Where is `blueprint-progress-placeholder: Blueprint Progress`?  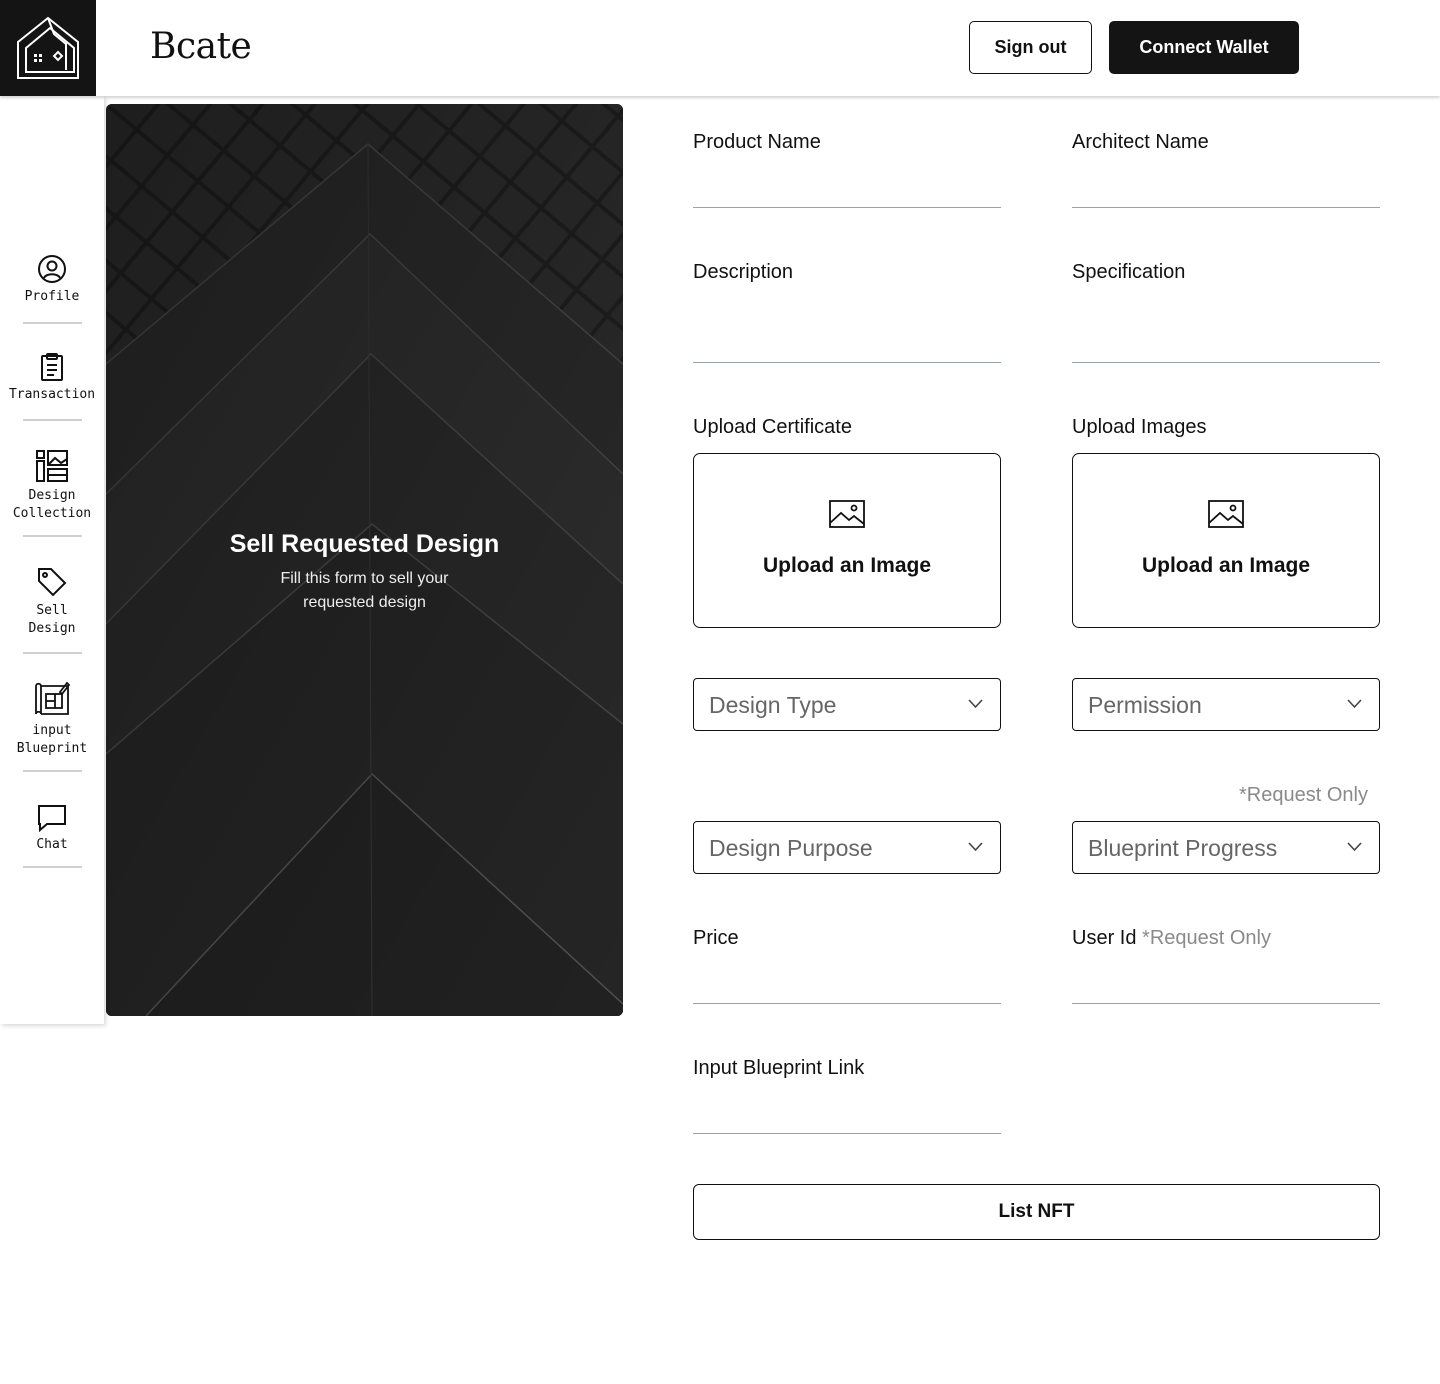 blueprint-progress-placeholder: Blueprint Progress is located at coordinates (1183, 848).